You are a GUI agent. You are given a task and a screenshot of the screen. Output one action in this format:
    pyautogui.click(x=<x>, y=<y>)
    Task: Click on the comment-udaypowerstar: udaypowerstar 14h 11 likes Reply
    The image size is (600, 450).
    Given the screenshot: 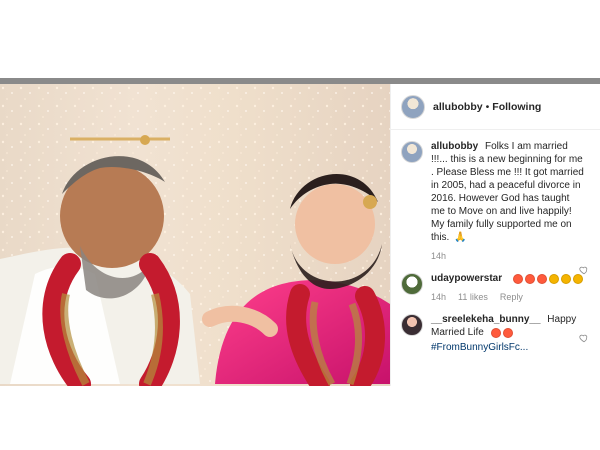 What is the action you would take?
    pyautogui.click(x=496, y=285)
    